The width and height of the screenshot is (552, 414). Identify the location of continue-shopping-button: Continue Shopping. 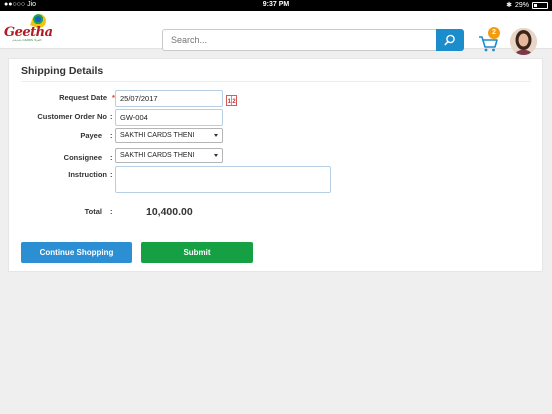
(76, 252).